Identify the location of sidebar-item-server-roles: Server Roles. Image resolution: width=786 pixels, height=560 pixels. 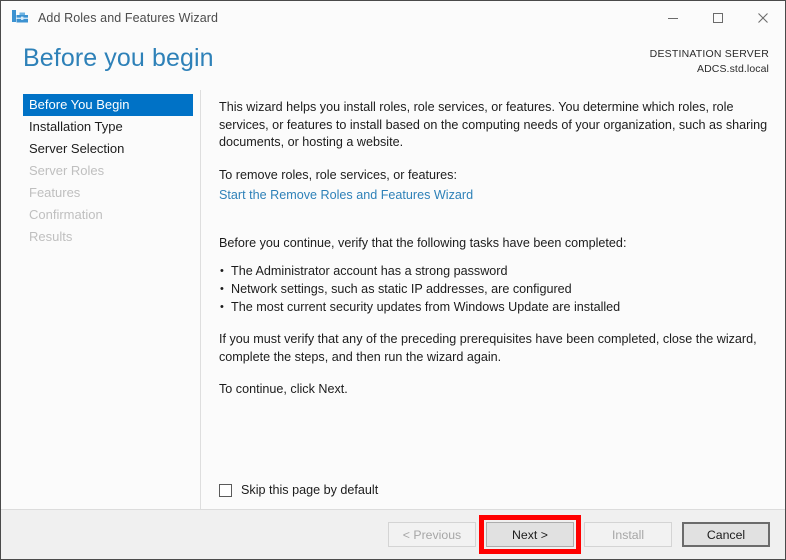
(67, 170).